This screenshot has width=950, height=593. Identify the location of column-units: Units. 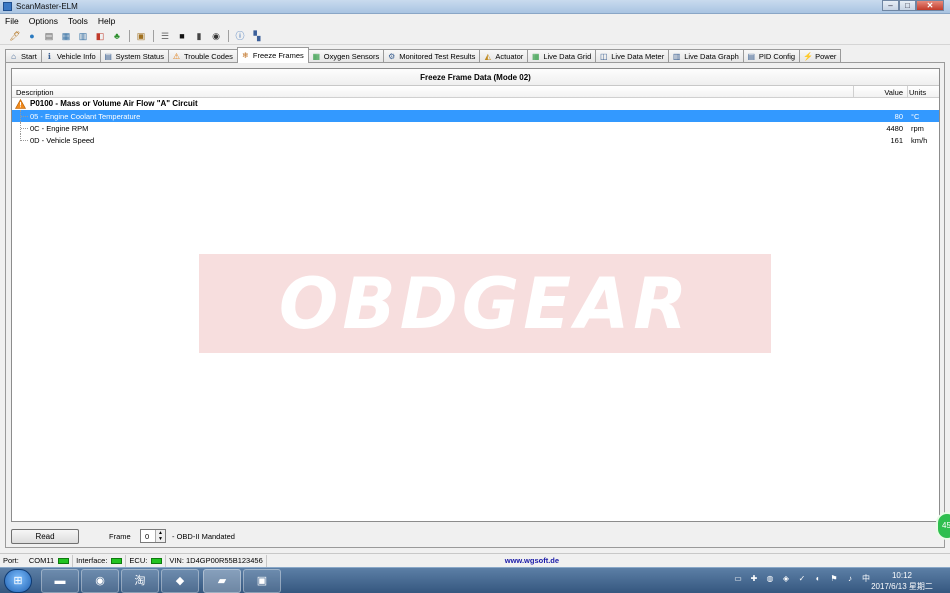
(917, 92).